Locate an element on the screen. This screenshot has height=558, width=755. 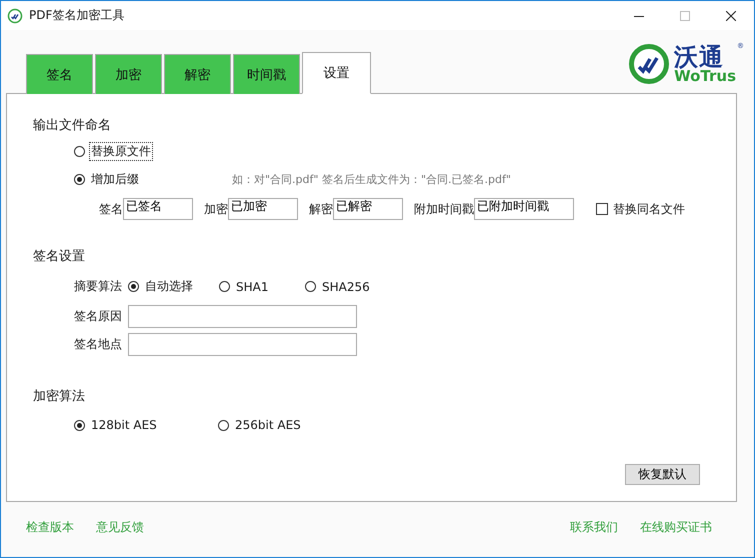
input-field: 已解密 is located at coordinates (368, 209).